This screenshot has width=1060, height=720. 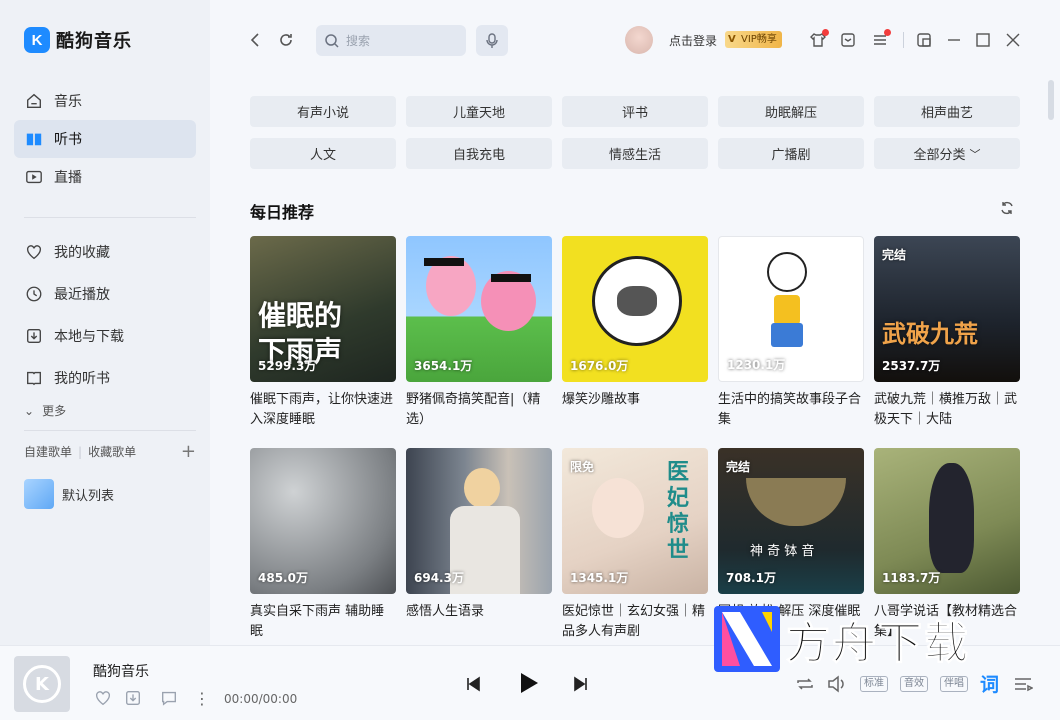 I want to click on comment-button, so click(x=169, y=698).